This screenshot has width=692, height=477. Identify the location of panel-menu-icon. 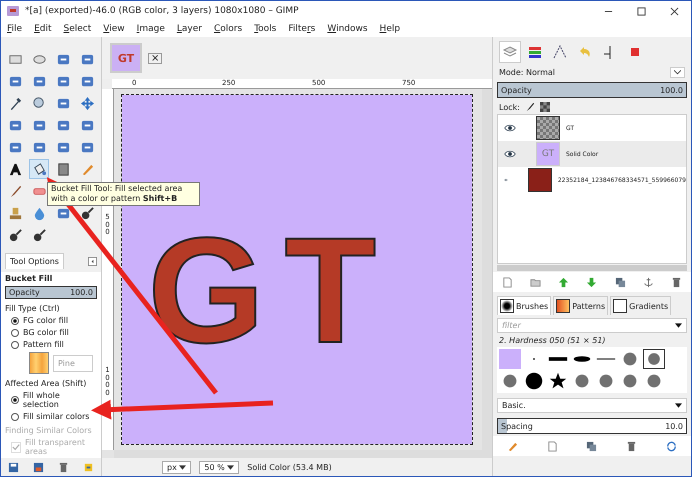
(92, 261).